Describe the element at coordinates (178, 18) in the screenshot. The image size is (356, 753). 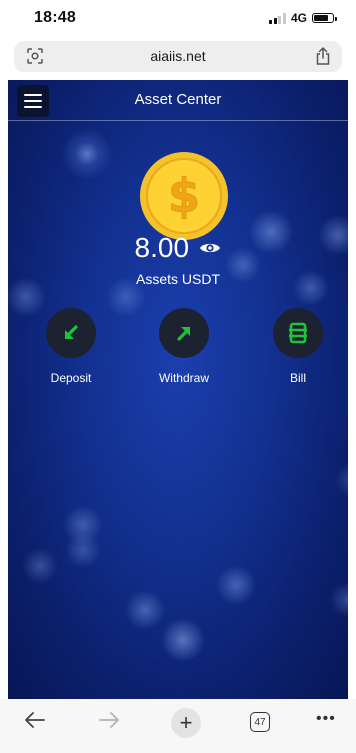
I see `status-bar: 18:48 4G` at that location.